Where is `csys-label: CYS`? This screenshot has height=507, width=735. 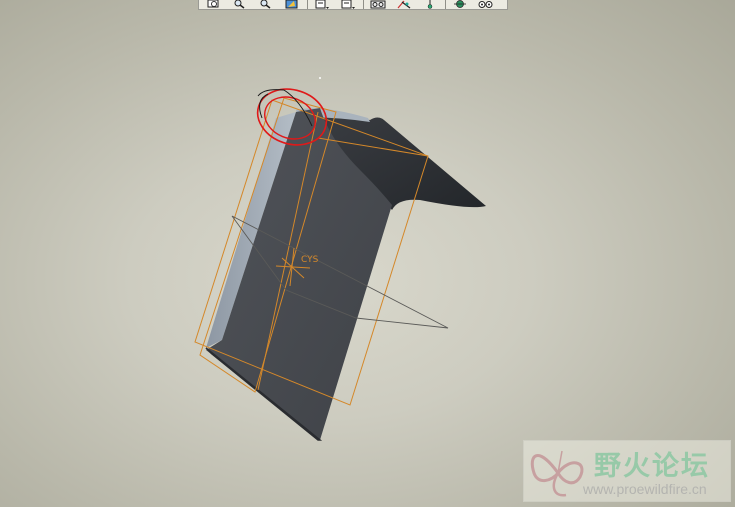
csys-label: CYS is located at coordinates (310, 260).